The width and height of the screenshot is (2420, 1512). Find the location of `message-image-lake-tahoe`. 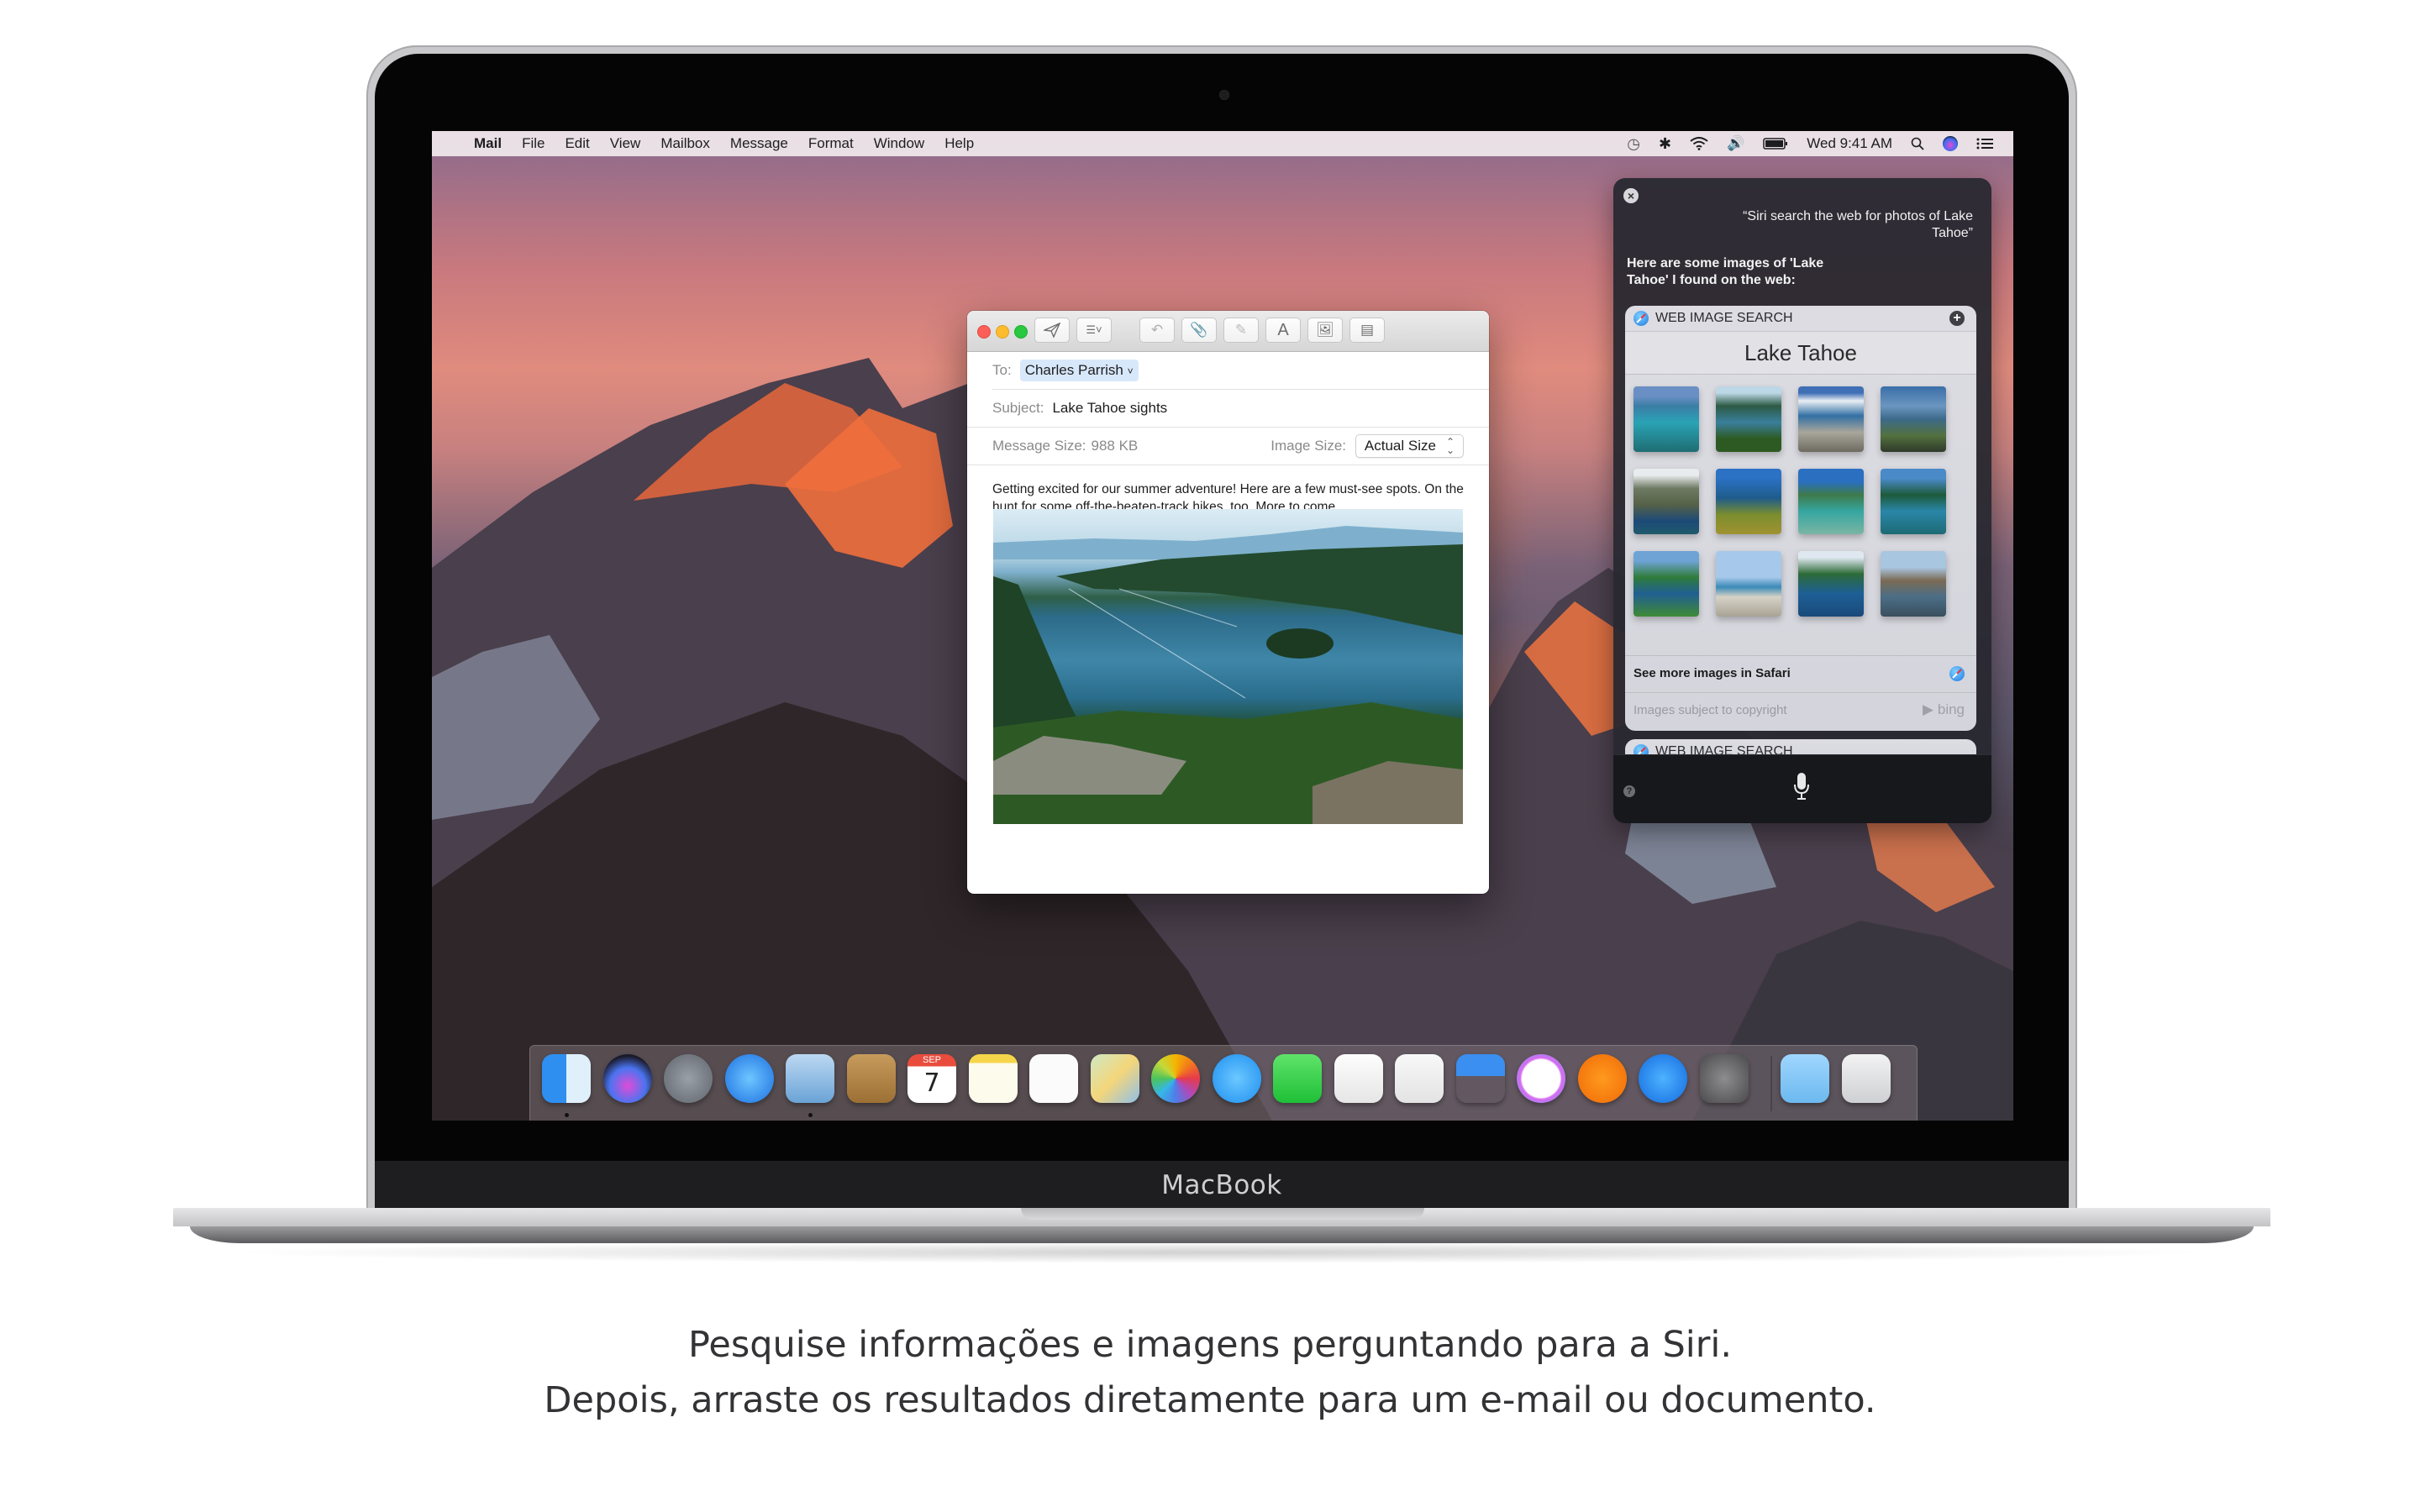

message-image-lake-tahoe is located at coordinates (1228, 666).